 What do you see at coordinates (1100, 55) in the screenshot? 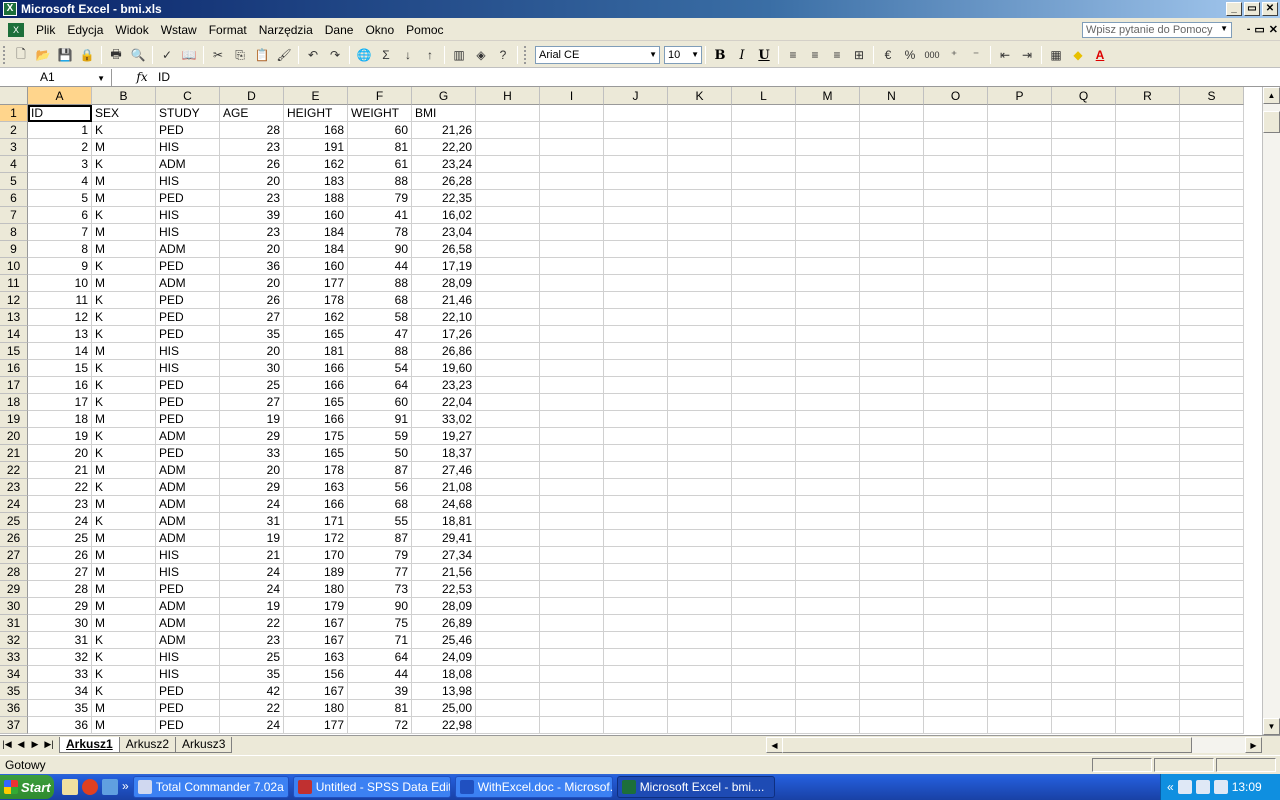
I see `font-color-button: A` at bounding box center [1100, 55].